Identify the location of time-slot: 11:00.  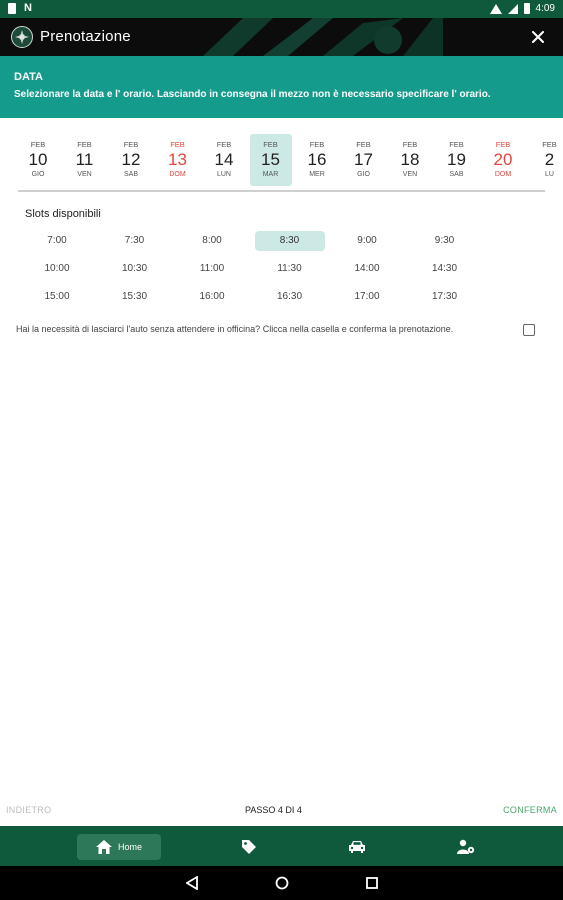
(212, 269).